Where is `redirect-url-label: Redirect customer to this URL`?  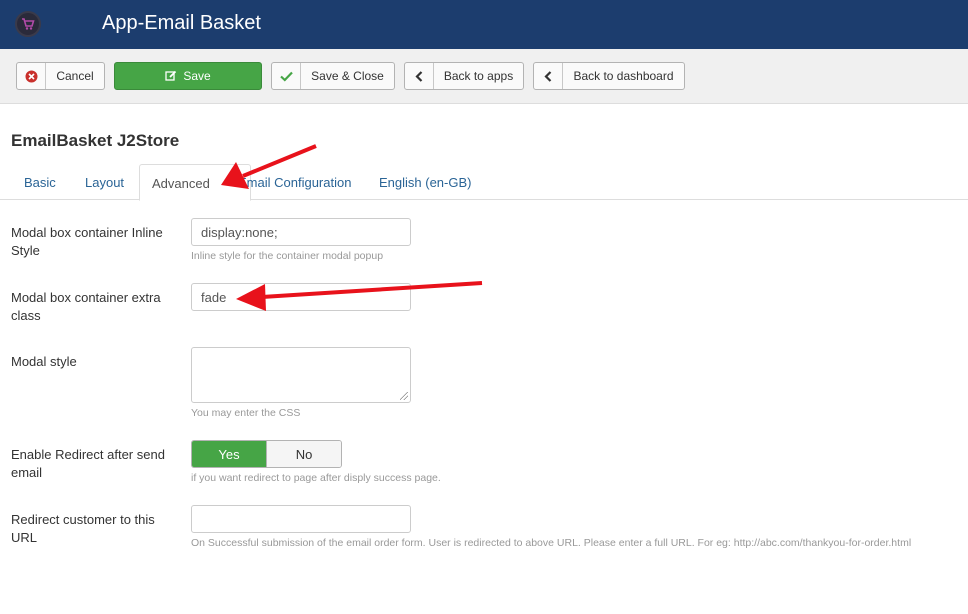
redirect-url-label: Redirect customer to this URL is located at coordinates (83, 528).